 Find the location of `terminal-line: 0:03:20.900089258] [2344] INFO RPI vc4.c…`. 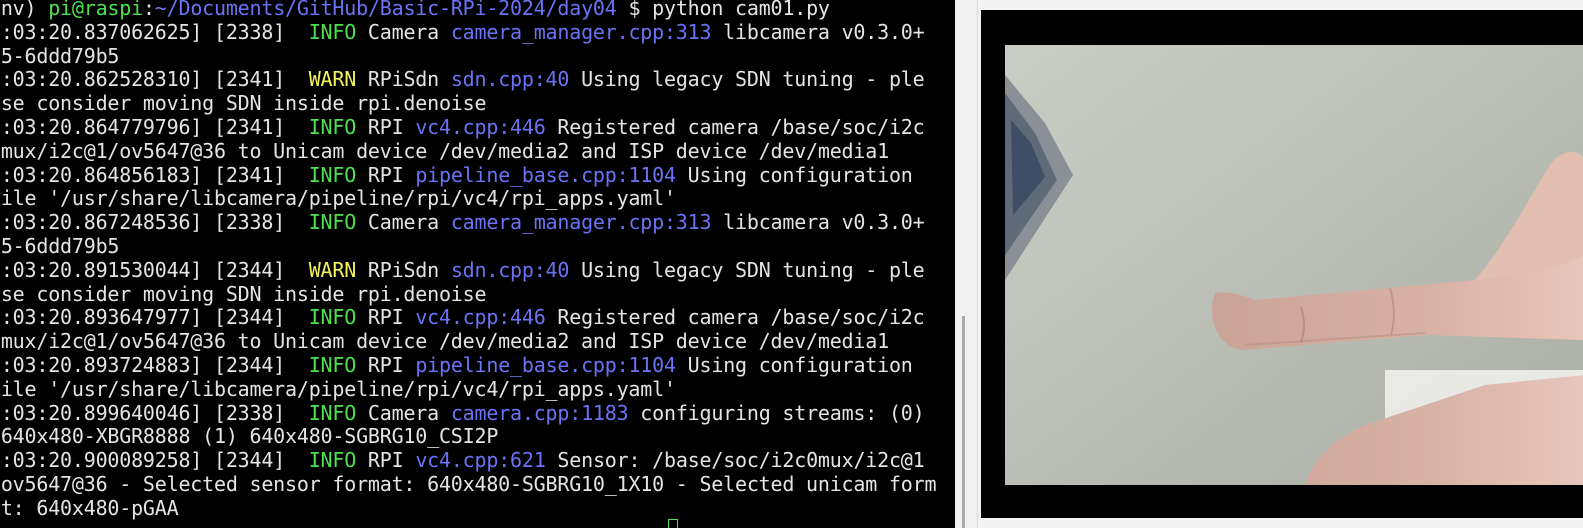

terminal-line: 0:03:20.900089258] [2344] INFO RPI vc4.c… is located at coordinates (468, 460).